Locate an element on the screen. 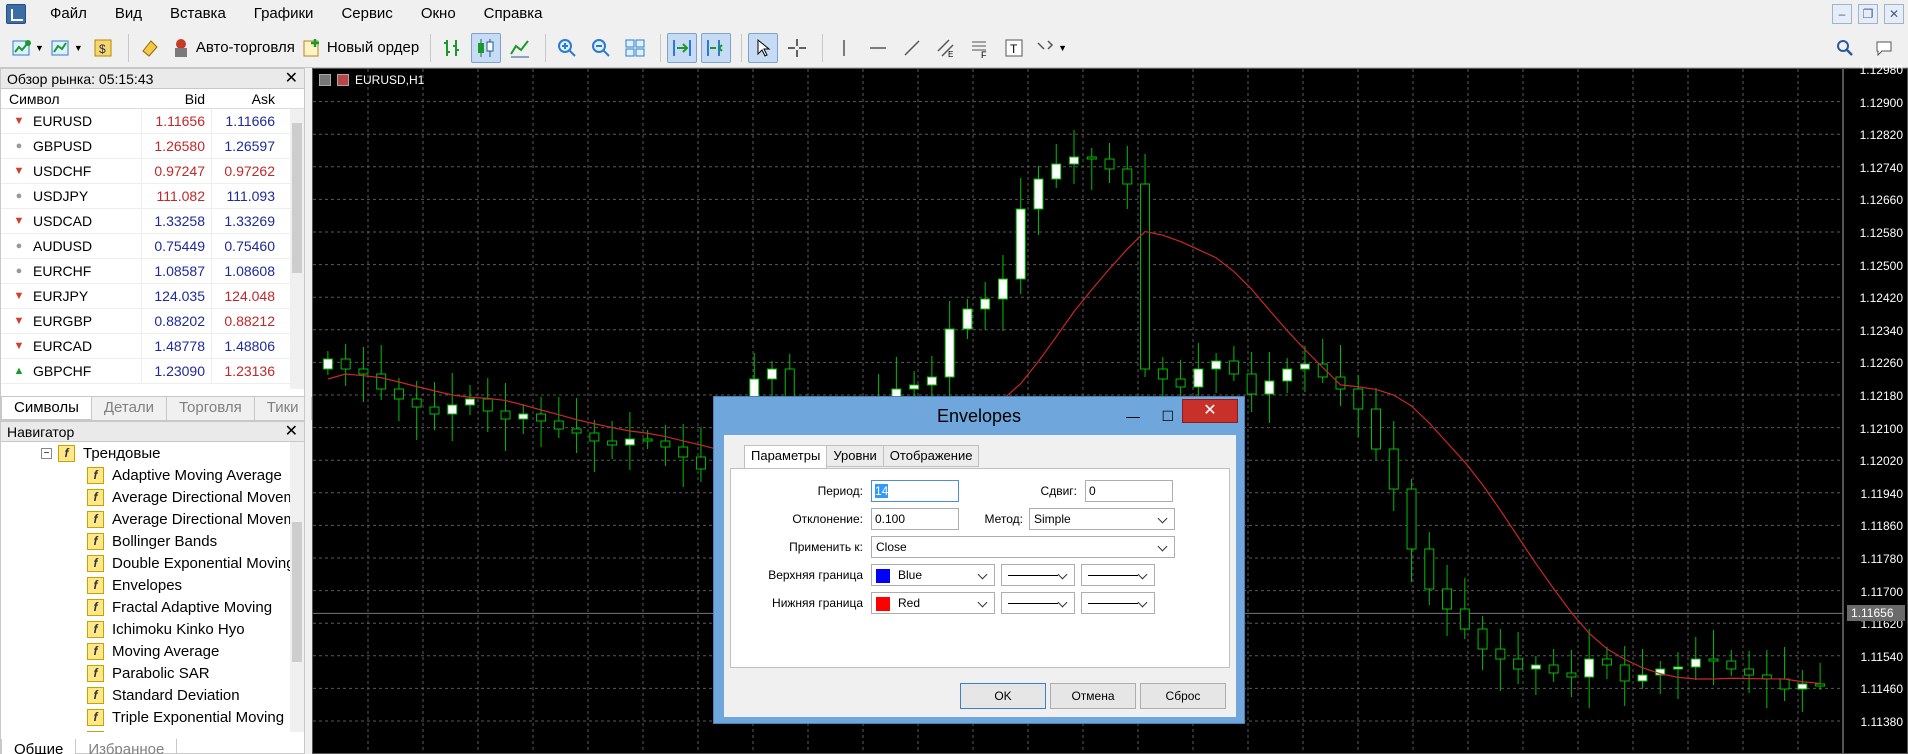 This screenshot has height=754, width=1908. market-row-eurusd: ▼ EURUSD 1.11656 1.11666 is located at coordinates (146, 121).